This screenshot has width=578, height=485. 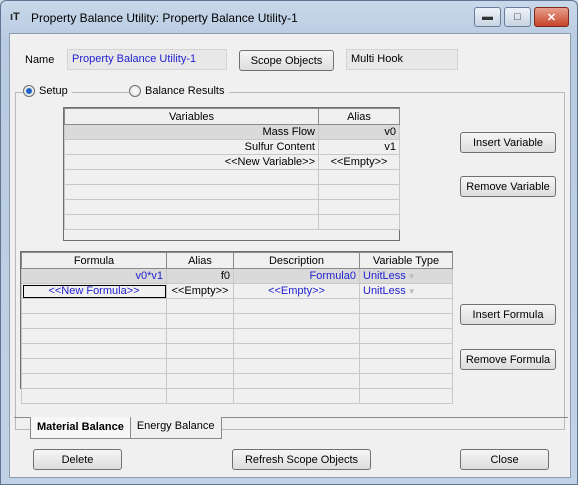 I want to click on balance-results-radio-label: Balance Results, so click(x=185, y=91).